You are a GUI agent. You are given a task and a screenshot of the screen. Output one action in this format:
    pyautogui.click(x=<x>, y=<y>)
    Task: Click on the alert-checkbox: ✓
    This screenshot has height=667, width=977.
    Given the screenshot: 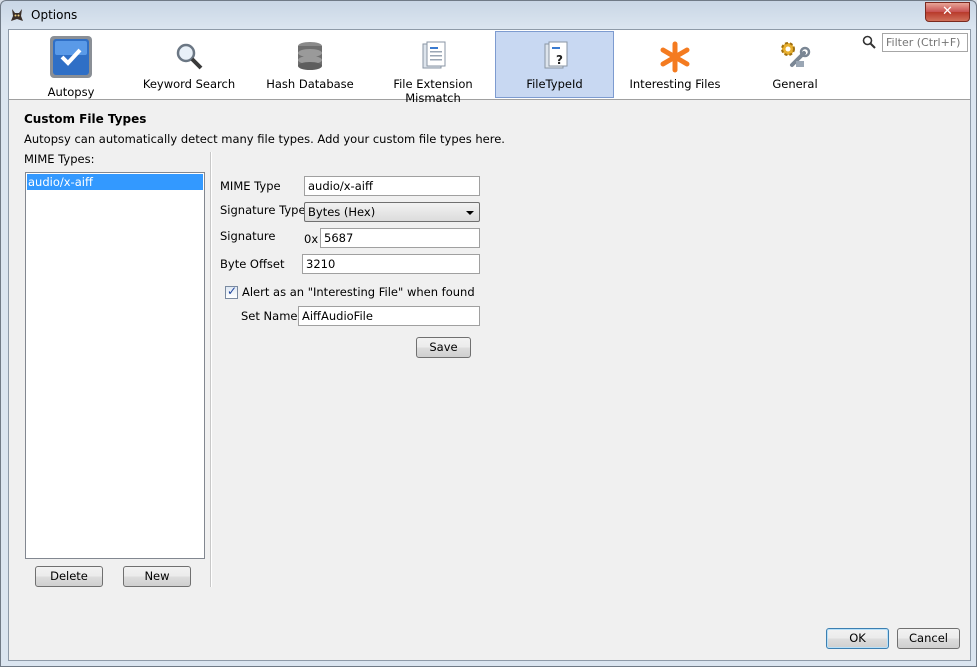 What is the action you would take?
    pyautogui.click(x=231, y=291)
    